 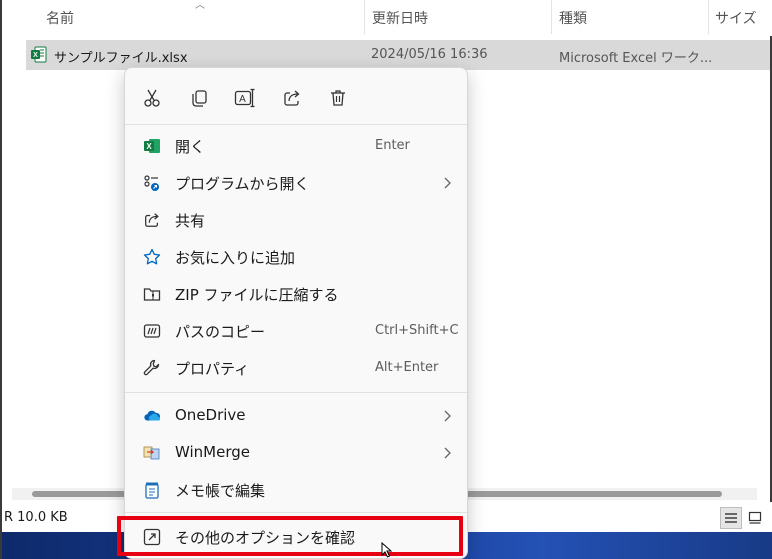 I want to click on menu-item-copy-path: パスのコピー Ctrl+Shift+C, so click(x=296, y=331).